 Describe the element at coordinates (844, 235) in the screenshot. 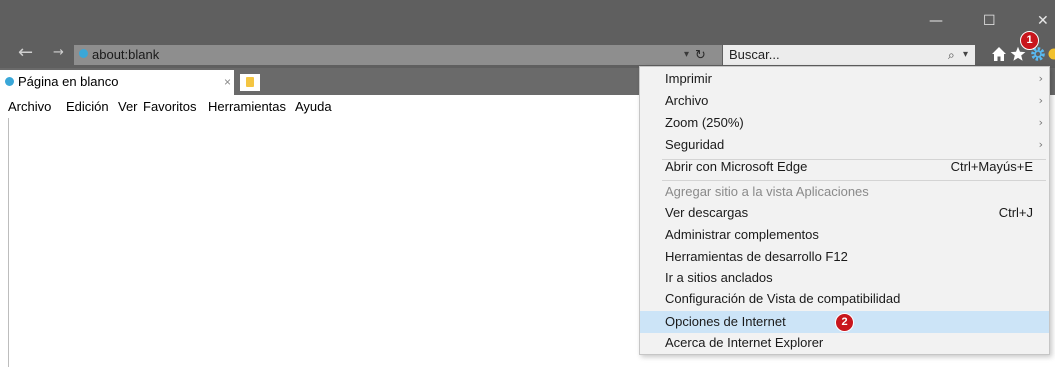

I see `menu-item-administrar-complementos: Administrar complementos` at that location.